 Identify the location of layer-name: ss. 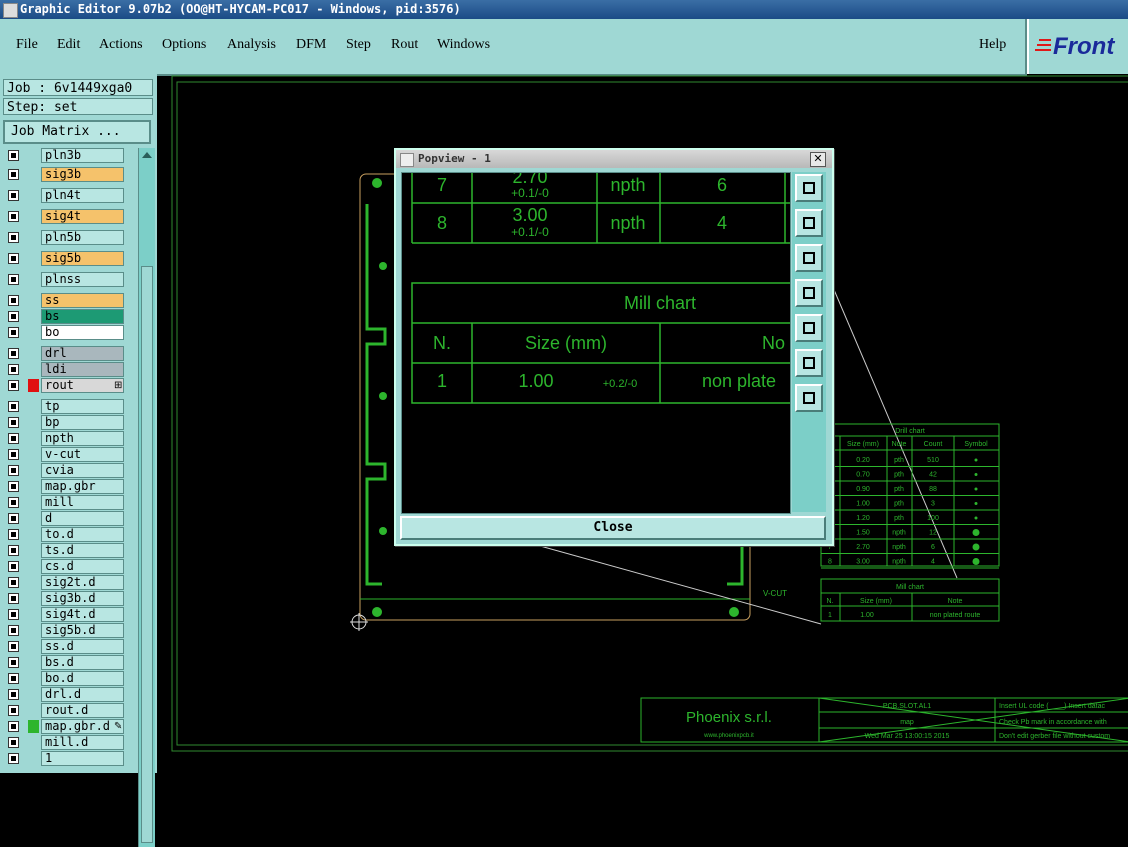
(82, 300).